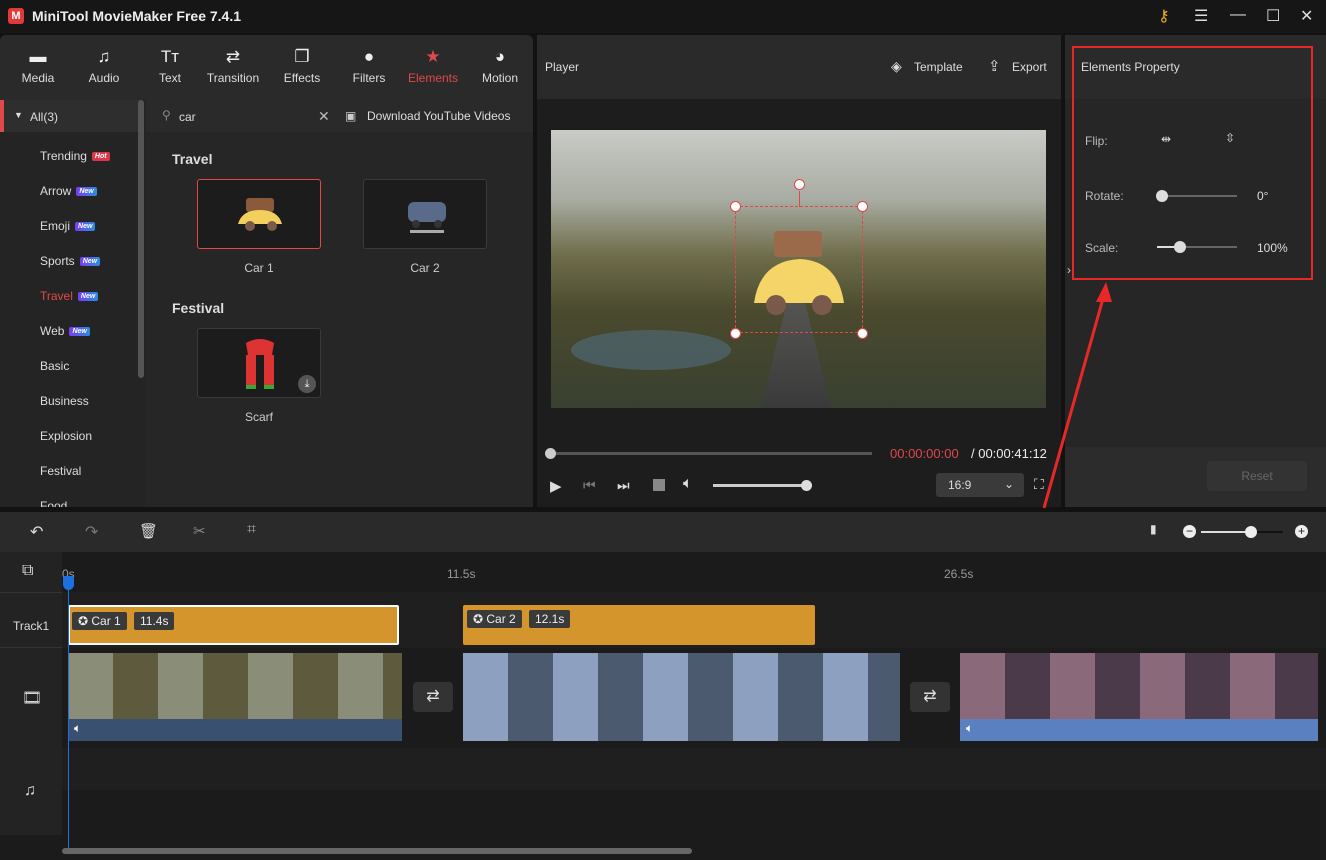 The image size is (1326, 860). What do you see at coordinates (302, 67) in the screenshot?
I see `tab-effects: ❐ Effects` at bounding box center [302, 67].